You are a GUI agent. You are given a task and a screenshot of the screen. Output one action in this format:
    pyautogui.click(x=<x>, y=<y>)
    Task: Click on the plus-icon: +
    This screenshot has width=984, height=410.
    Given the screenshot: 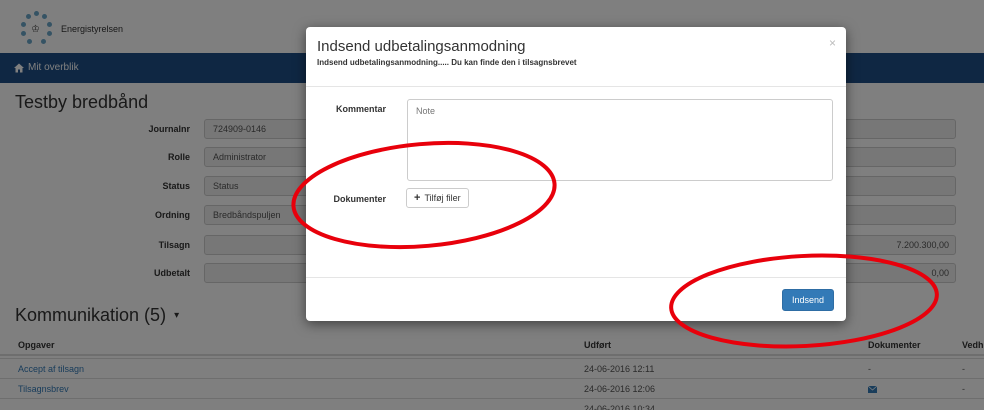 What is the action you would take?
    pyautogui.click(x=417, y=197)
    